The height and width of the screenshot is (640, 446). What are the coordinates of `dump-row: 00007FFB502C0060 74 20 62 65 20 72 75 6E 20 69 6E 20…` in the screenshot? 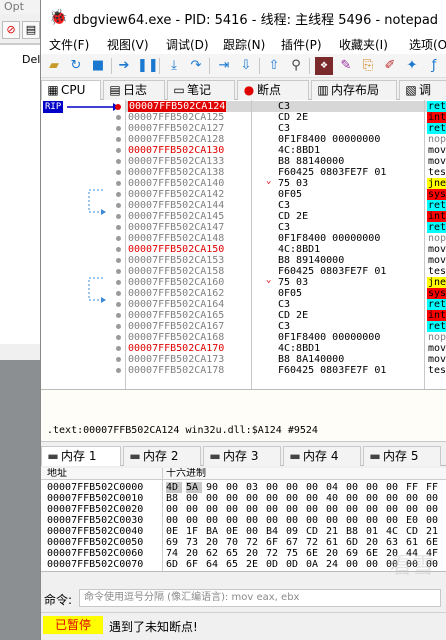 It's located at (243, 553).